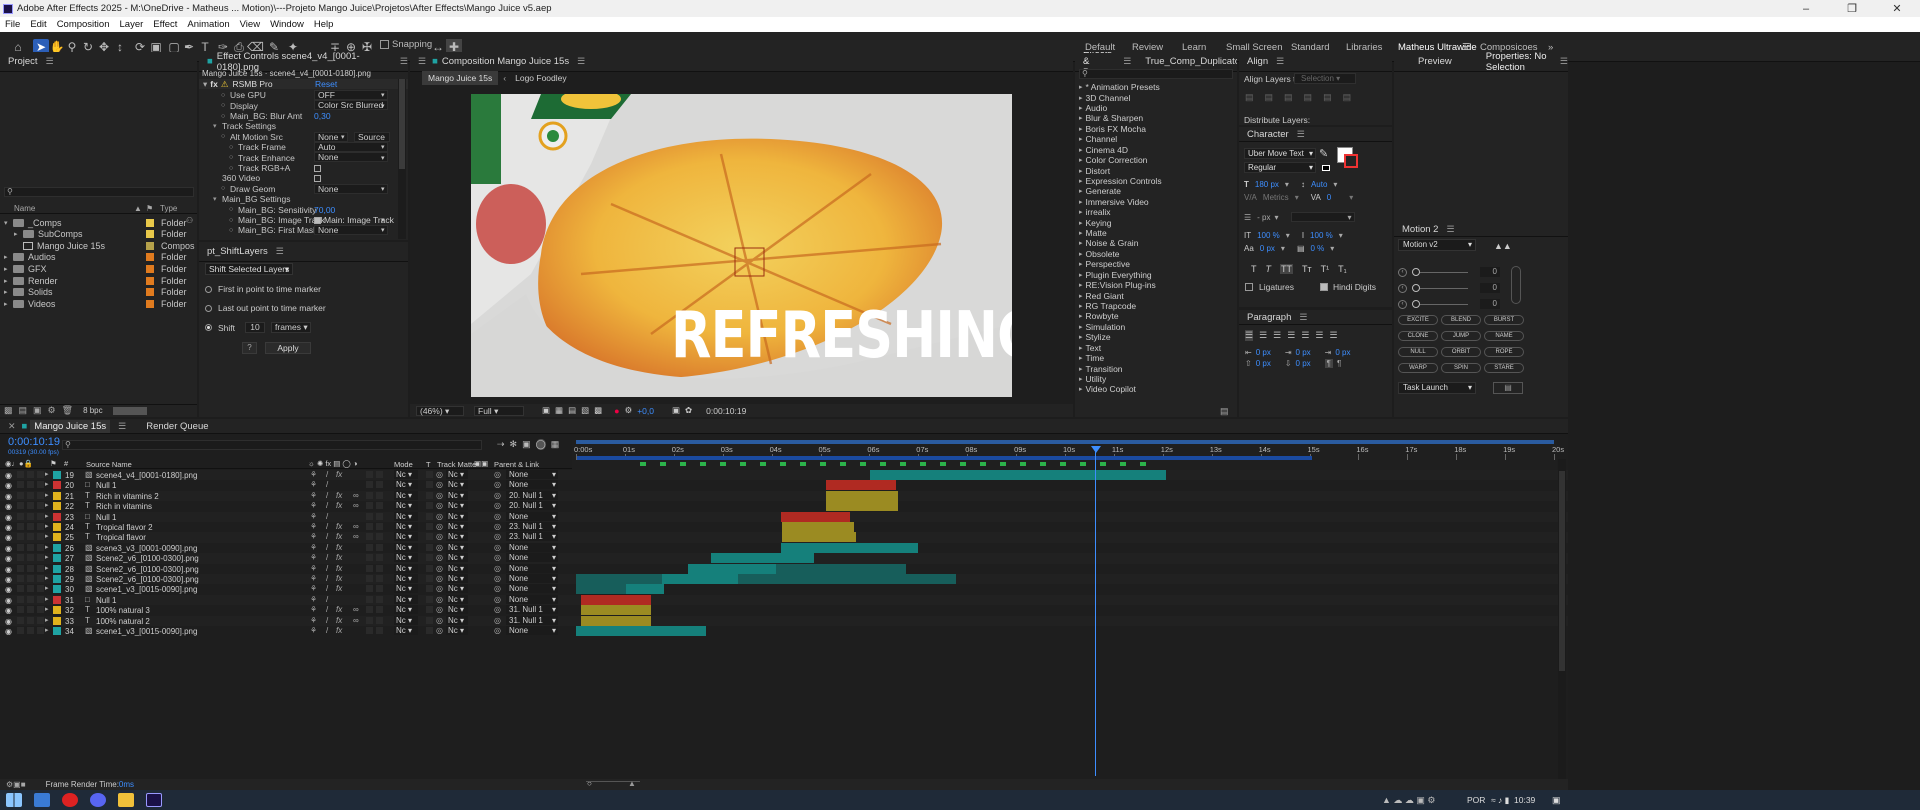  I want to click on shy-icon: ▣, so click(526, 444).